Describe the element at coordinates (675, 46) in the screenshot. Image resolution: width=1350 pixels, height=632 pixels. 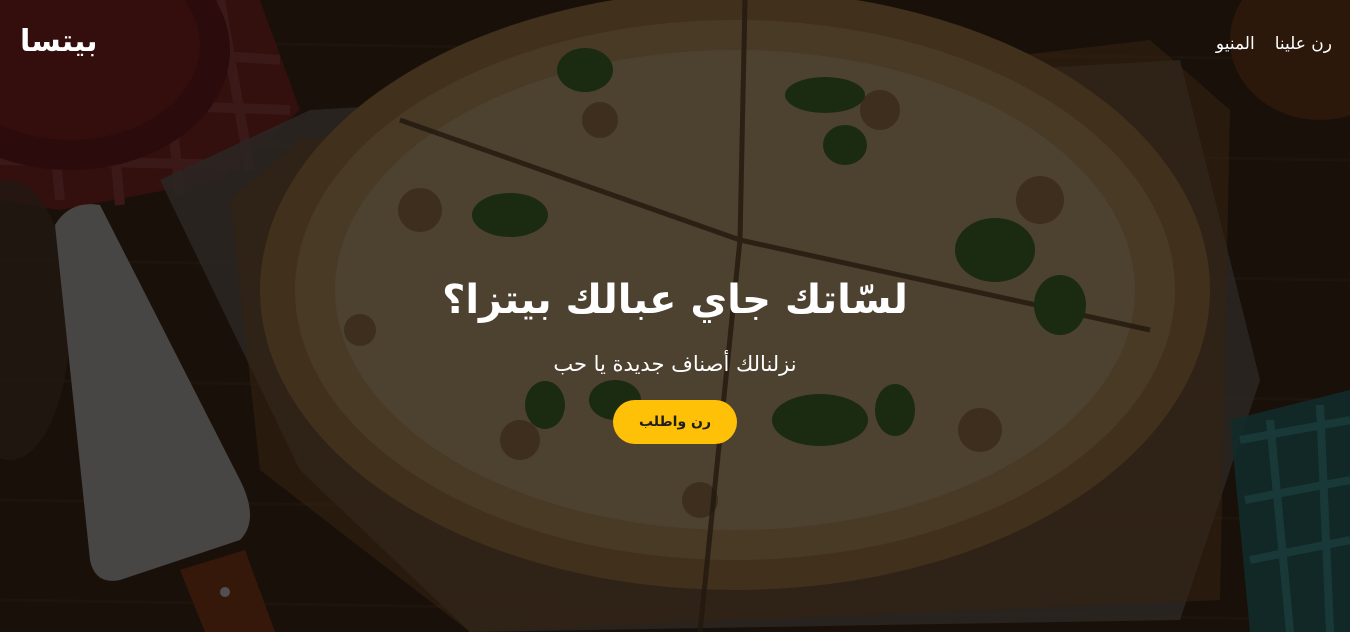
I see `navbar: رن علينا المنيو بيتسا` at that location.